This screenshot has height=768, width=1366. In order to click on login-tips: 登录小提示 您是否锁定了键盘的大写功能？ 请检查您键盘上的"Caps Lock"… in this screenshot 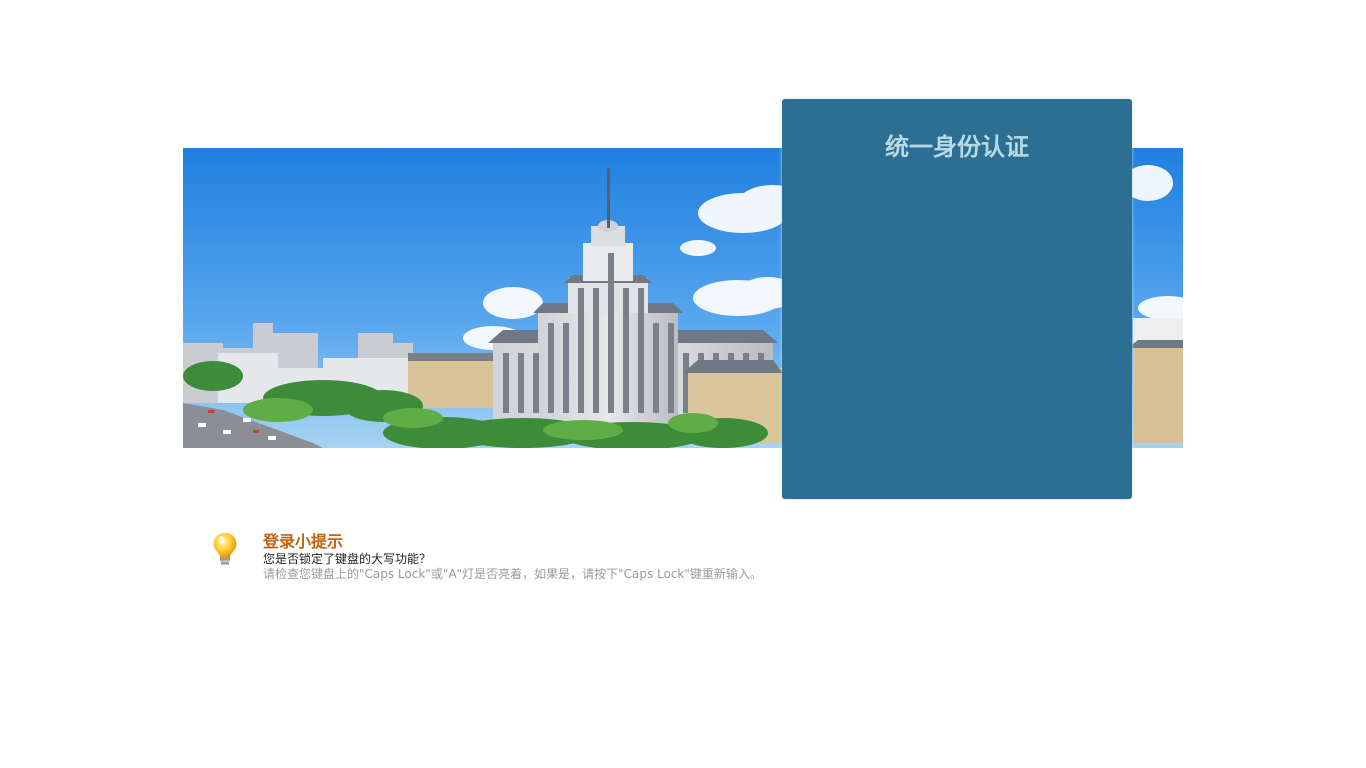, I will do `click(560, 560)`.